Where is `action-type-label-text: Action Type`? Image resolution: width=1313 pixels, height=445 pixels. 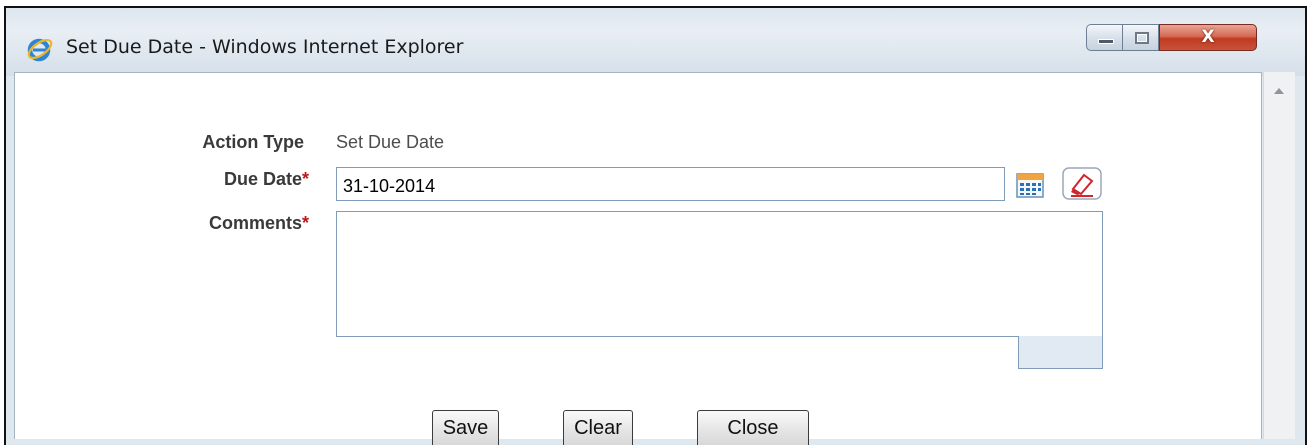 action-type-label-text: Action Type is located at coordinates (253, 142).